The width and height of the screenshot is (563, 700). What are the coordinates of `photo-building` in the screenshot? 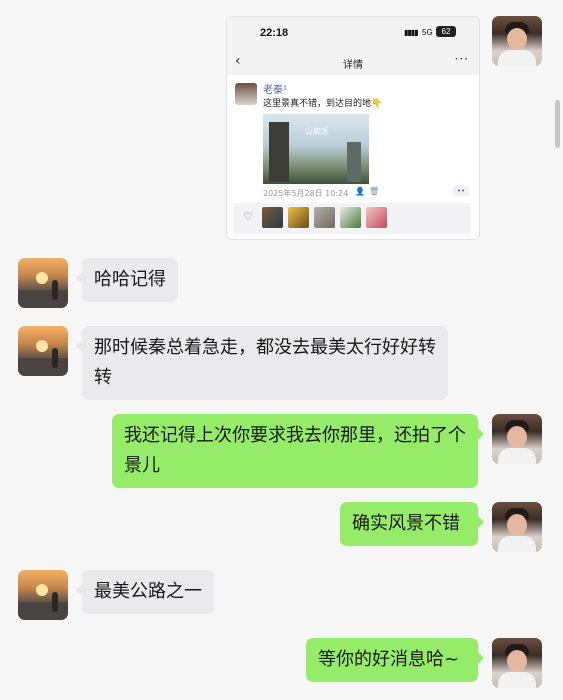 It's located at (279, 152).